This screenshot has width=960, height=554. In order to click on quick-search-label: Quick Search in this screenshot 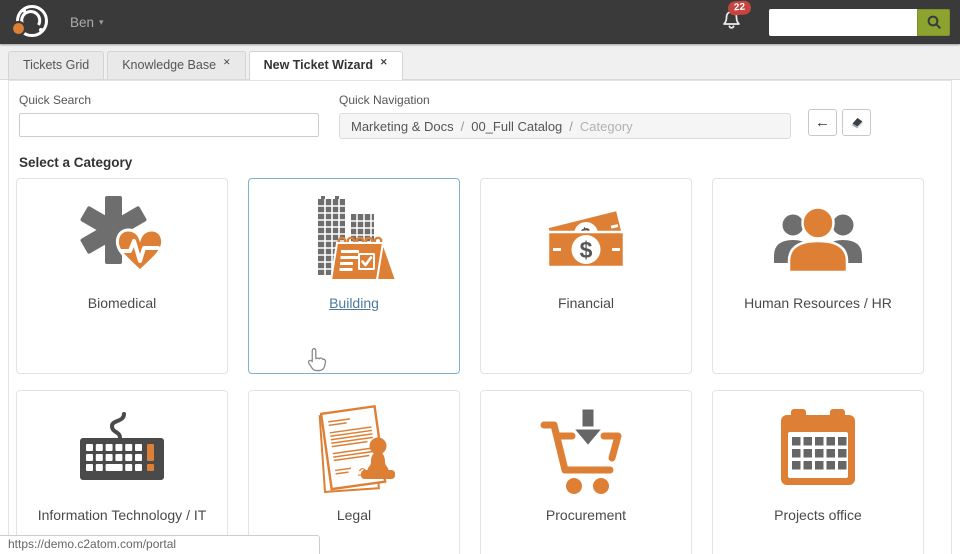, I will do `click(55, 100)`.